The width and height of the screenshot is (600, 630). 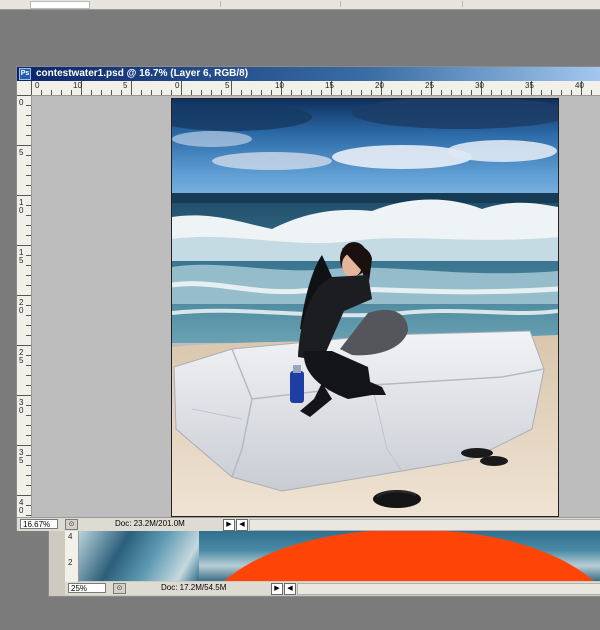 What do you see at coordinates (315, 88) in the screenshot?
I see `horizontal-ruler: 0 10 5 0 5 10 15 20 25 30 35 40` at bounding box center [315, 88].